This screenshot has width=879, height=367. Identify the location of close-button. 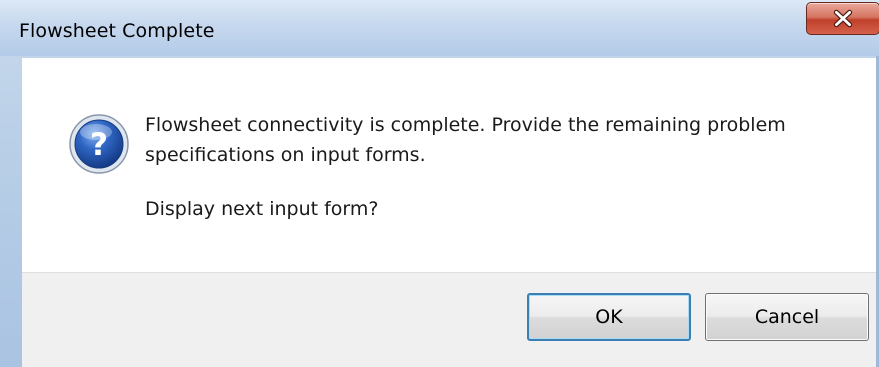
(842, 18).